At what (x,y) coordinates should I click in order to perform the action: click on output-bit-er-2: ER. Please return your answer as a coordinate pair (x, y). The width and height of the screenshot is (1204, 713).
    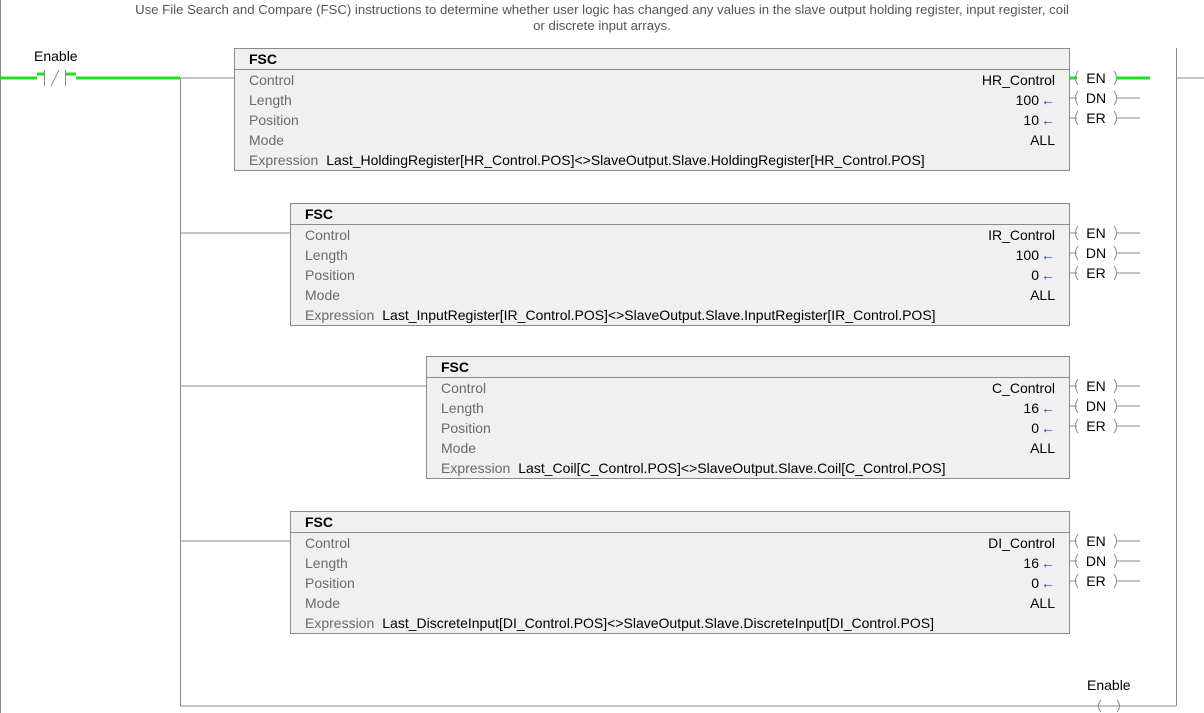
    Looking at the image, I should click on (1104, 273).